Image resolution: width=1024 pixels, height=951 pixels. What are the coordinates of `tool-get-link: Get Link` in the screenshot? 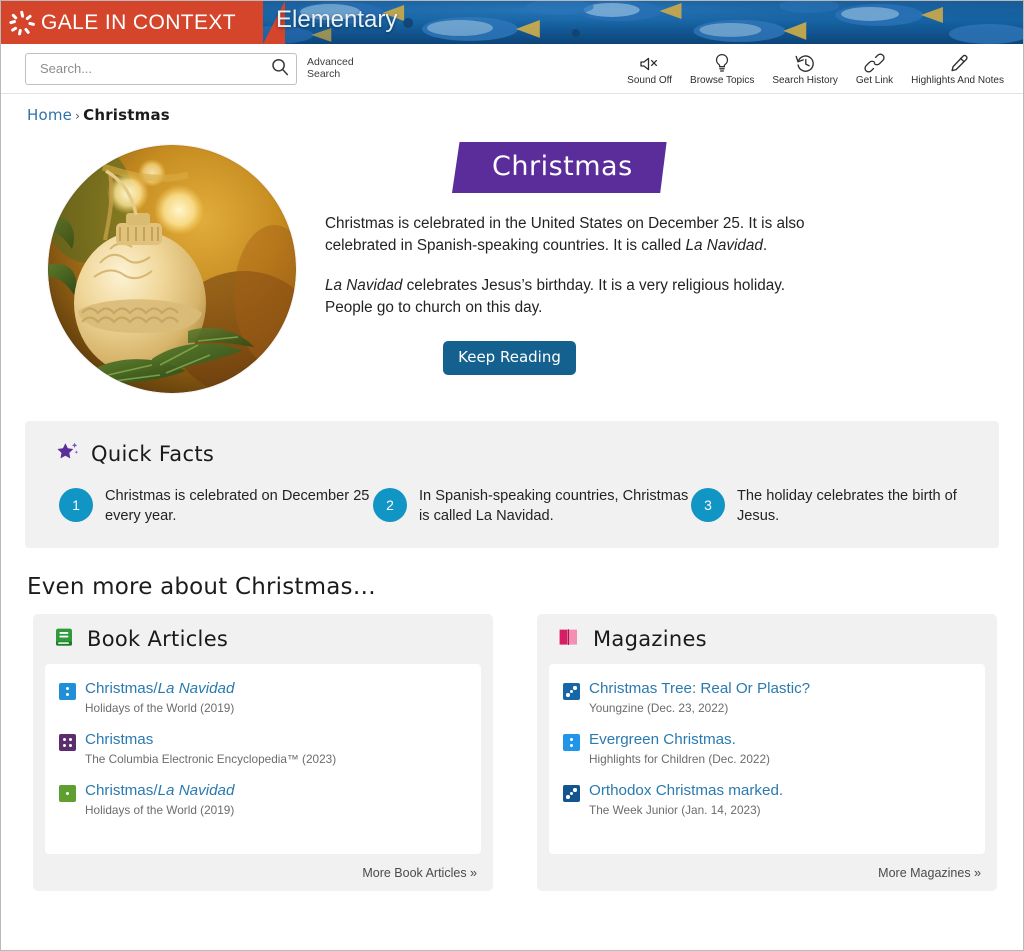 It's located at (874, 69).